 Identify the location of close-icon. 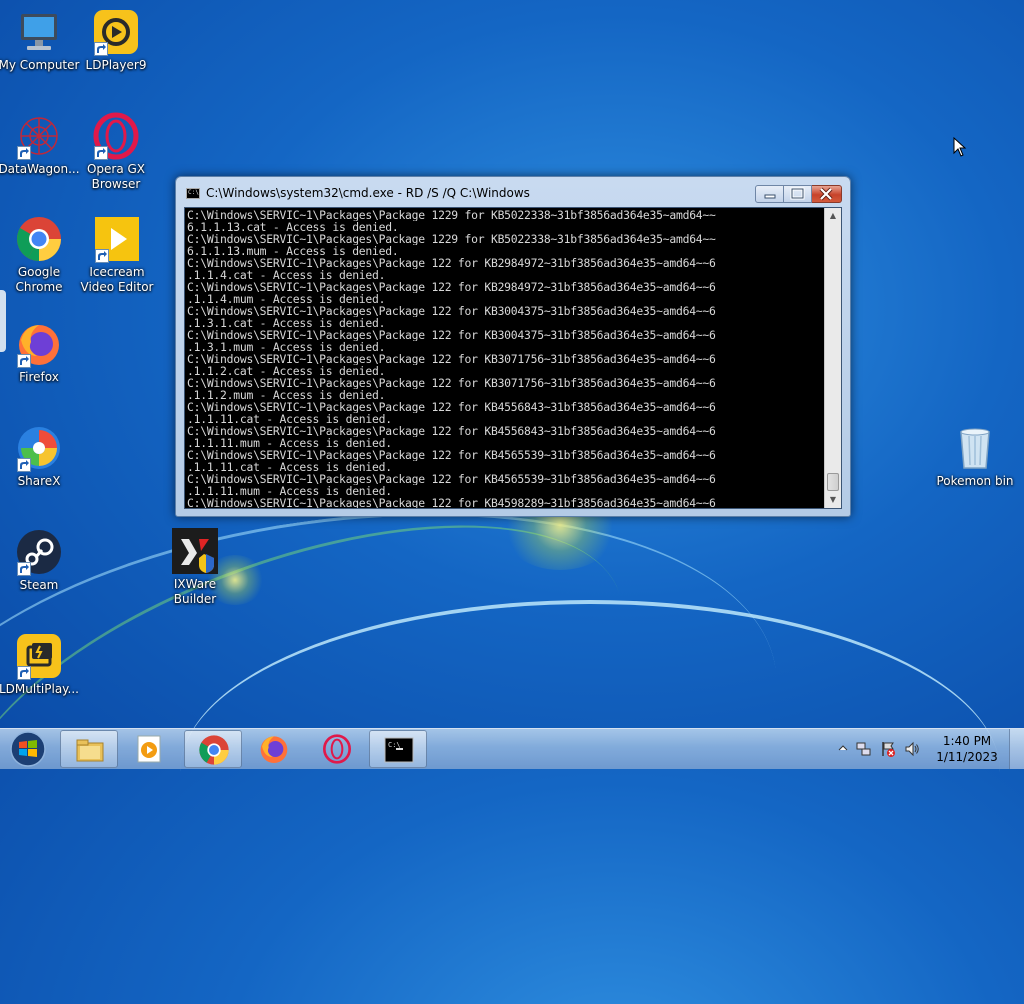
(826, 194).